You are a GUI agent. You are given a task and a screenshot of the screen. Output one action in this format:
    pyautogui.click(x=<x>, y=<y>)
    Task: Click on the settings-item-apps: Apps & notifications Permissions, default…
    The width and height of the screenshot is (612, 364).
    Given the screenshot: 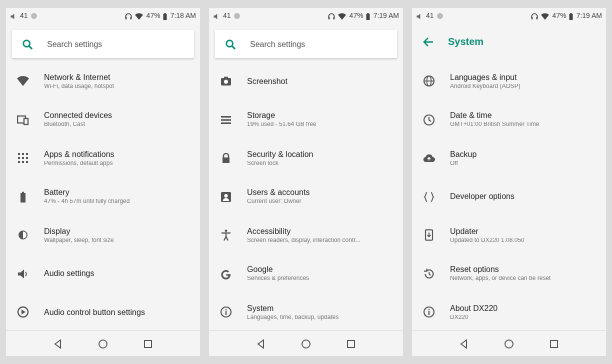 What is the action you would take?
    pyautogui.click(x=103, y=158)
    